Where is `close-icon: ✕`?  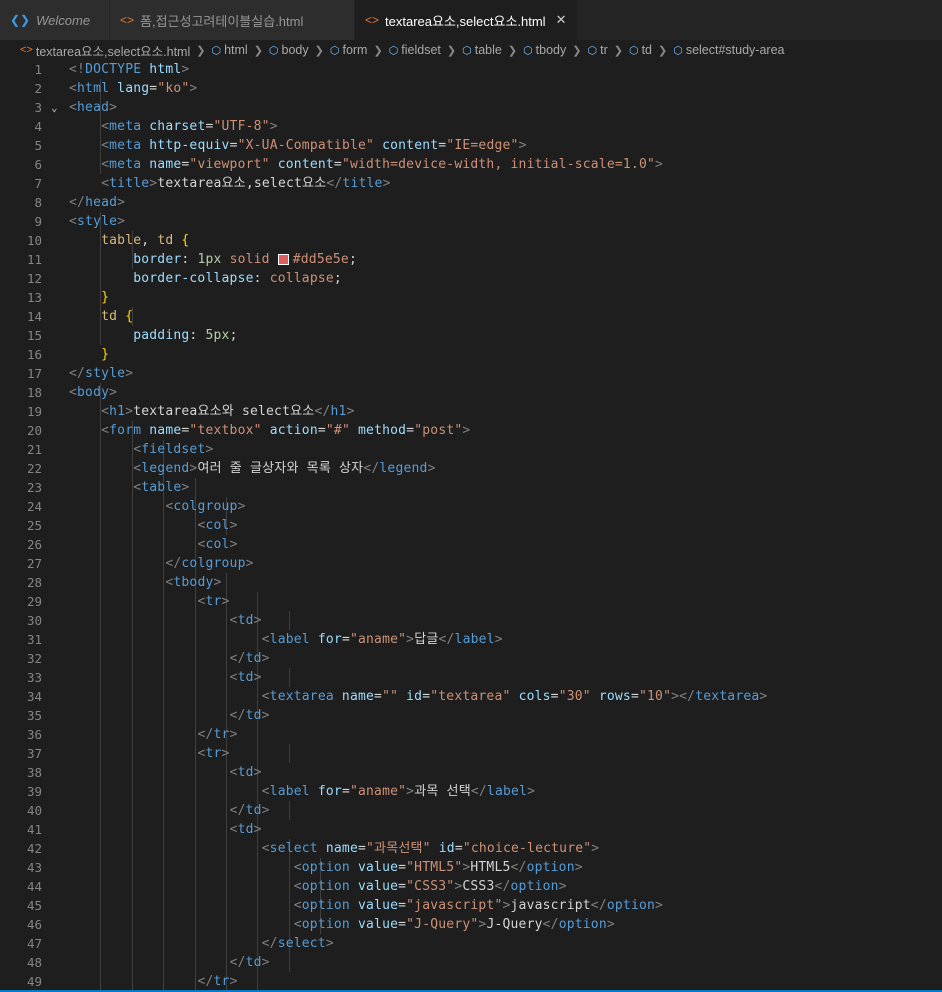
close-icon: ✕ is located at coordinates (561, 20).